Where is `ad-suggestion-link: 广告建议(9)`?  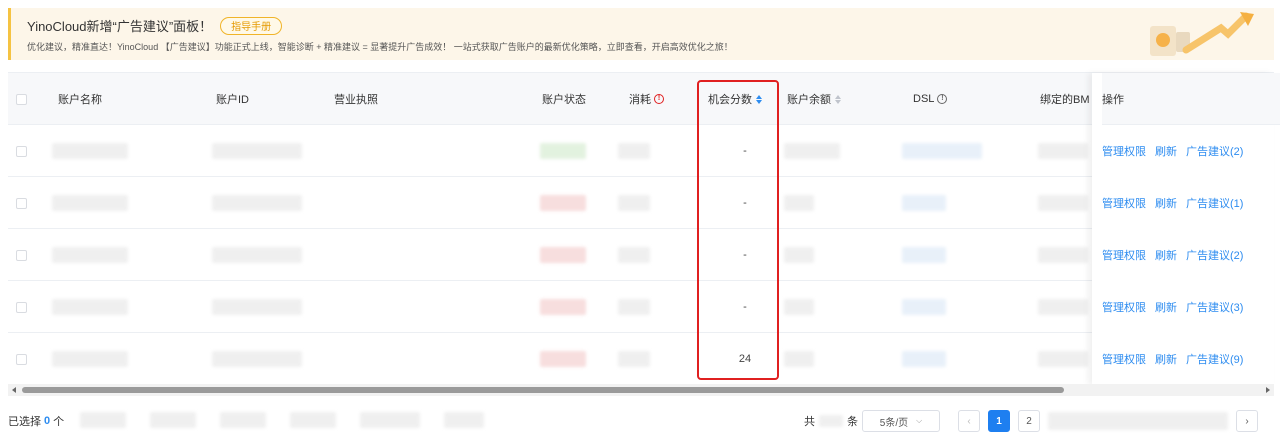
ad-suggestion-link: 广告建议(9) is located at coordinates (1214, 359).